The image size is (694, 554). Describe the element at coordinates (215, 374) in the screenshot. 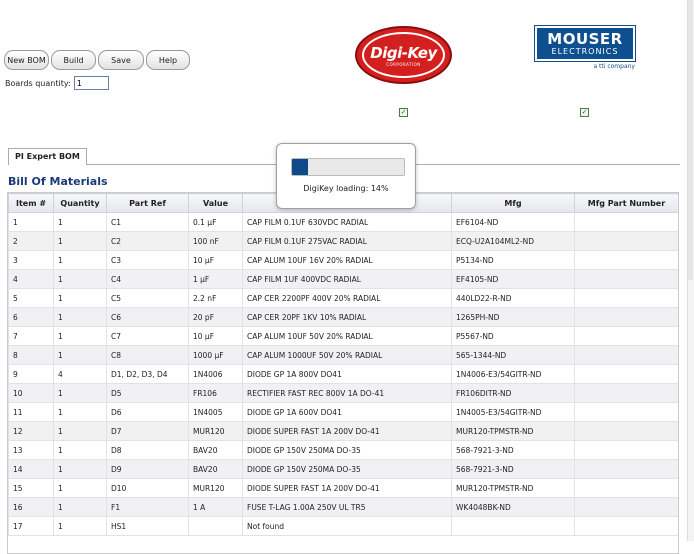

I see `table-cell: 1N4006` at that location.